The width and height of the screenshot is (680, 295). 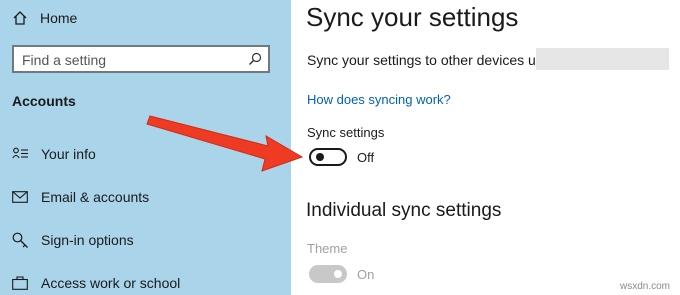 I want to click on how-syncing-works-link: How does syncing work?, so click(x=379, y=99).